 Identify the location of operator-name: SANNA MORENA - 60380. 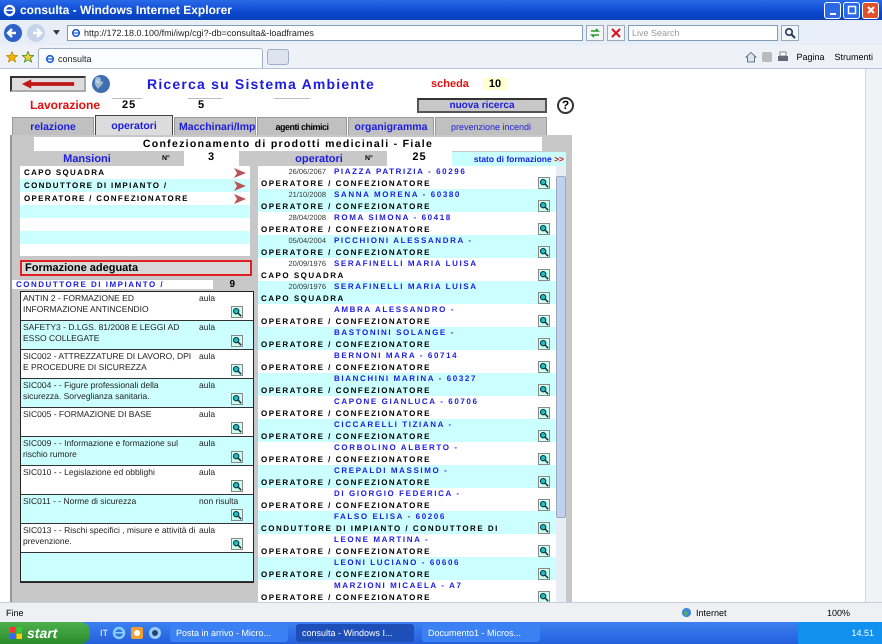
(397, 194).